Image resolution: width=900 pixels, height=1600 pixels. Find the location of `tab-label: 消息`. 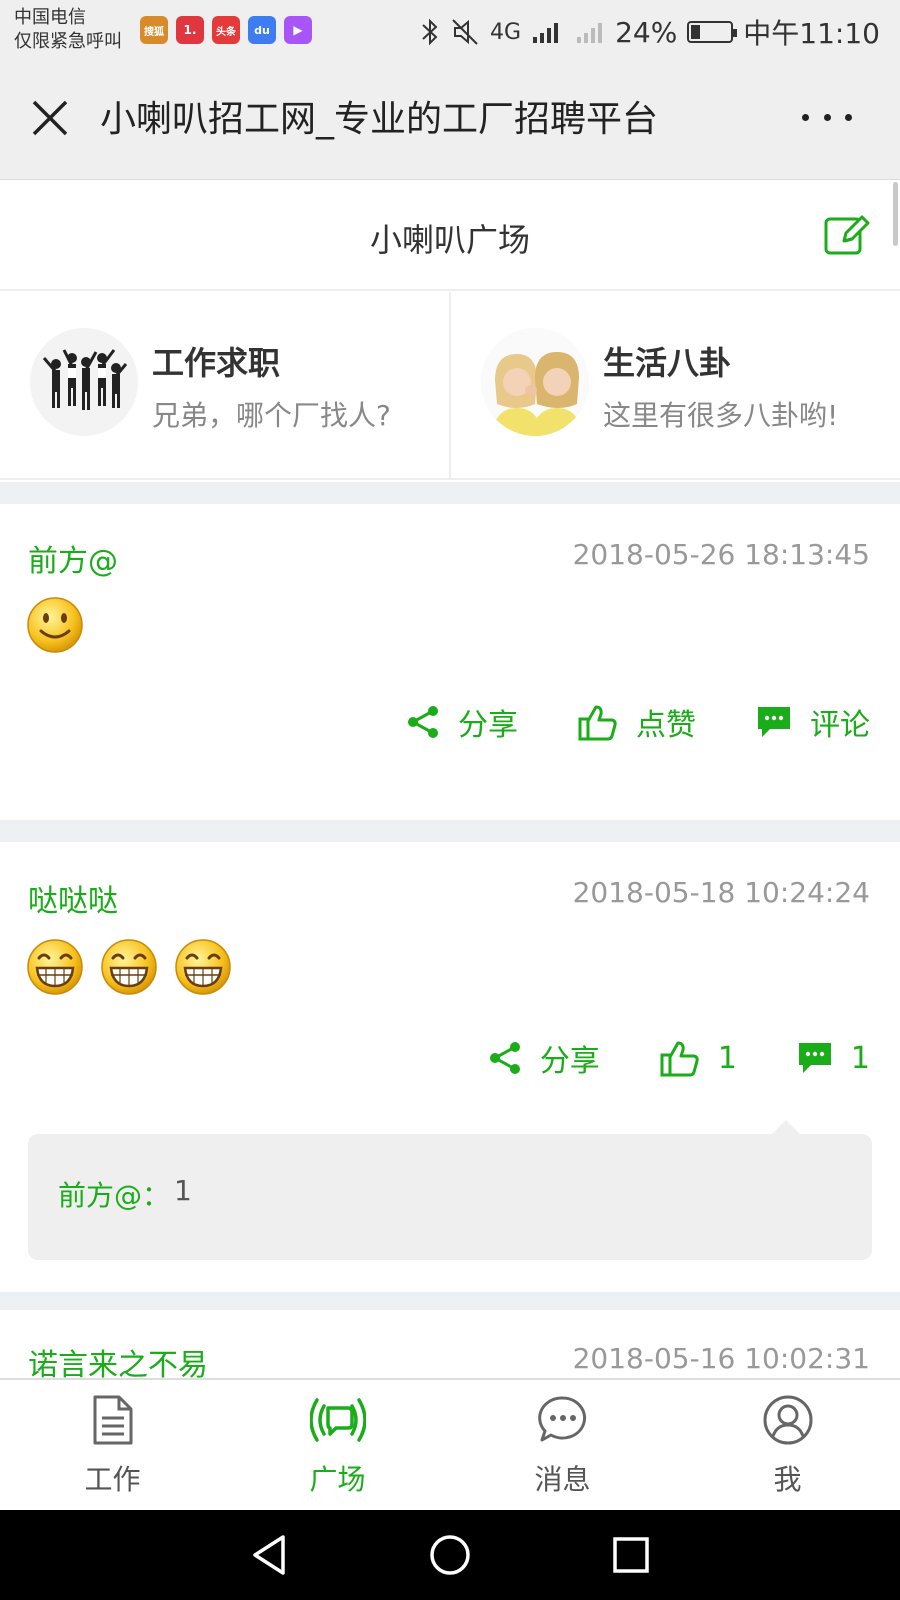

tab-label: 消息 is located at coordinates (562, 1479).